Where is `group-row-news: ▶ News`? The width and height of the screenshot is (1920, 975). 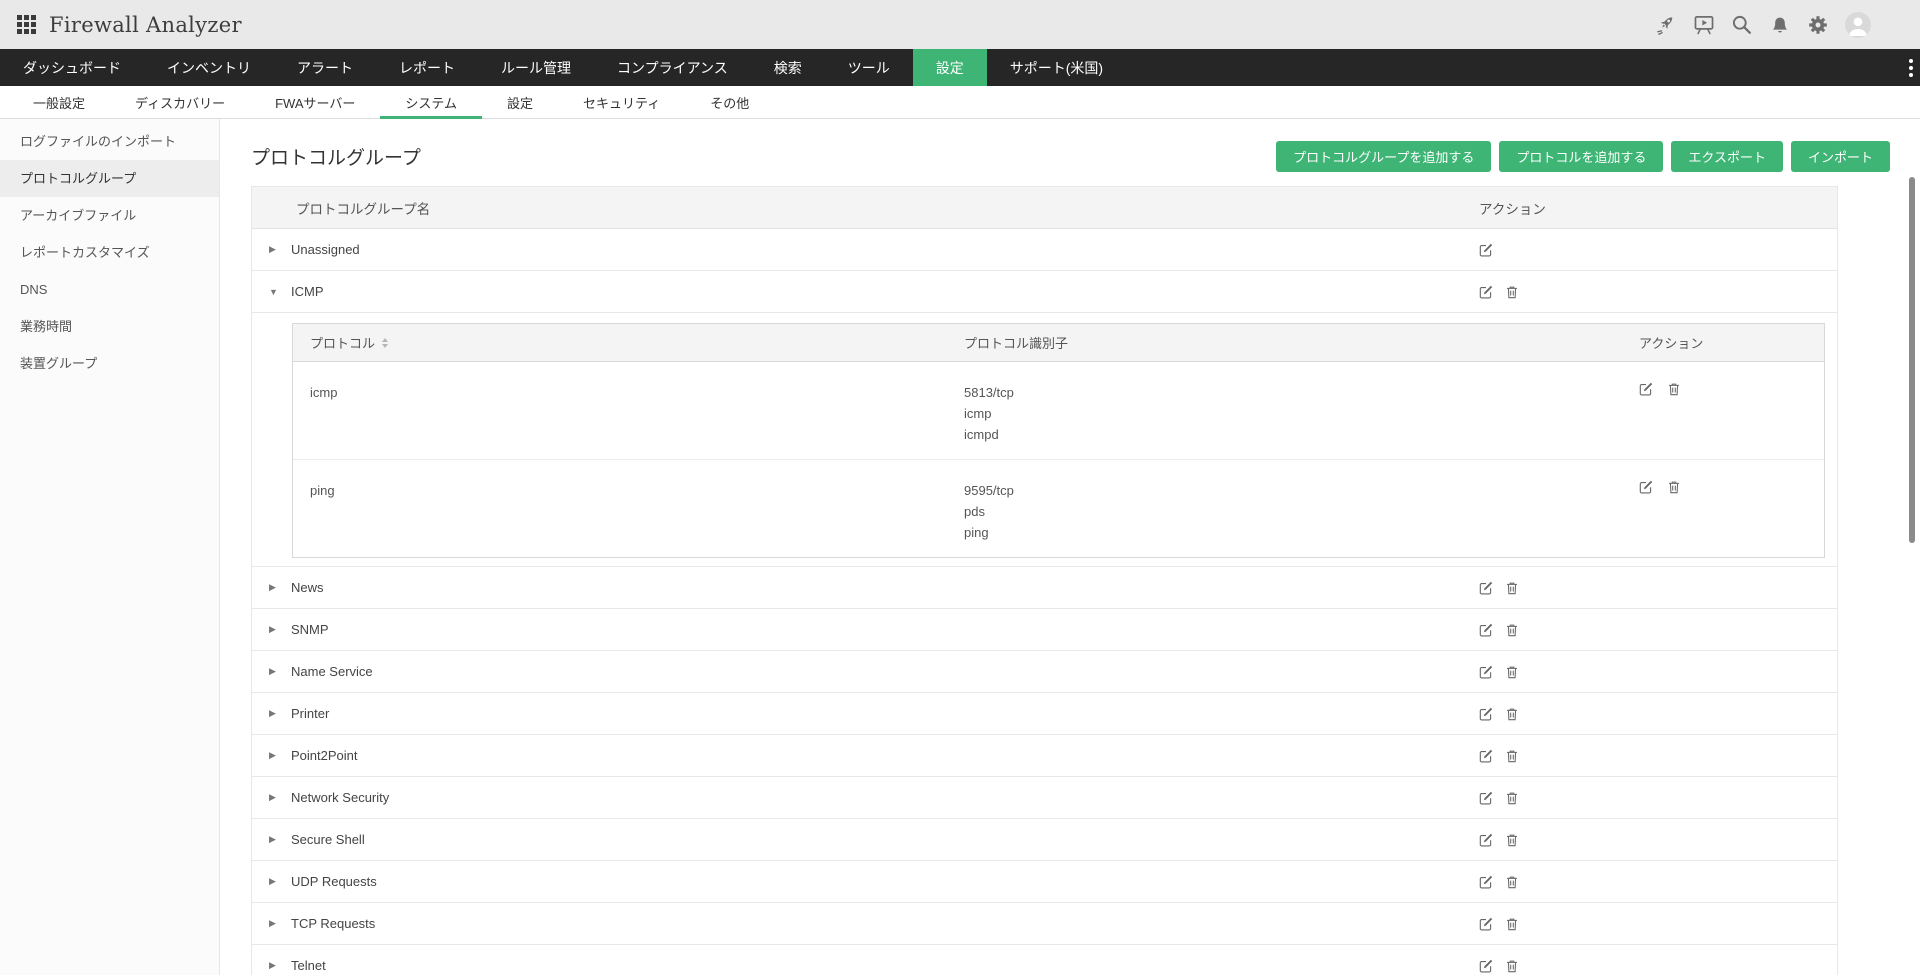
group-row-news: ▶ News is located at coordinates (1044, 588).